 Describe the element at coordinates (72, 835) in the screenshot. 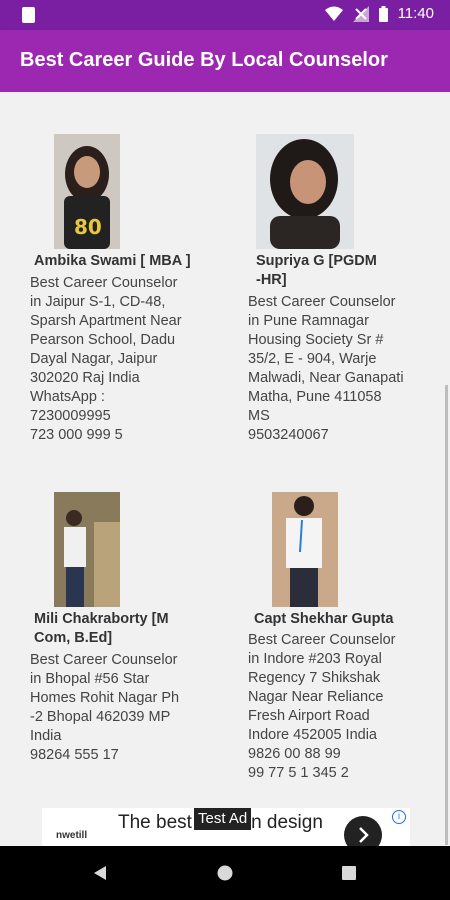

I see `ad-brand: nwetill` at that location.